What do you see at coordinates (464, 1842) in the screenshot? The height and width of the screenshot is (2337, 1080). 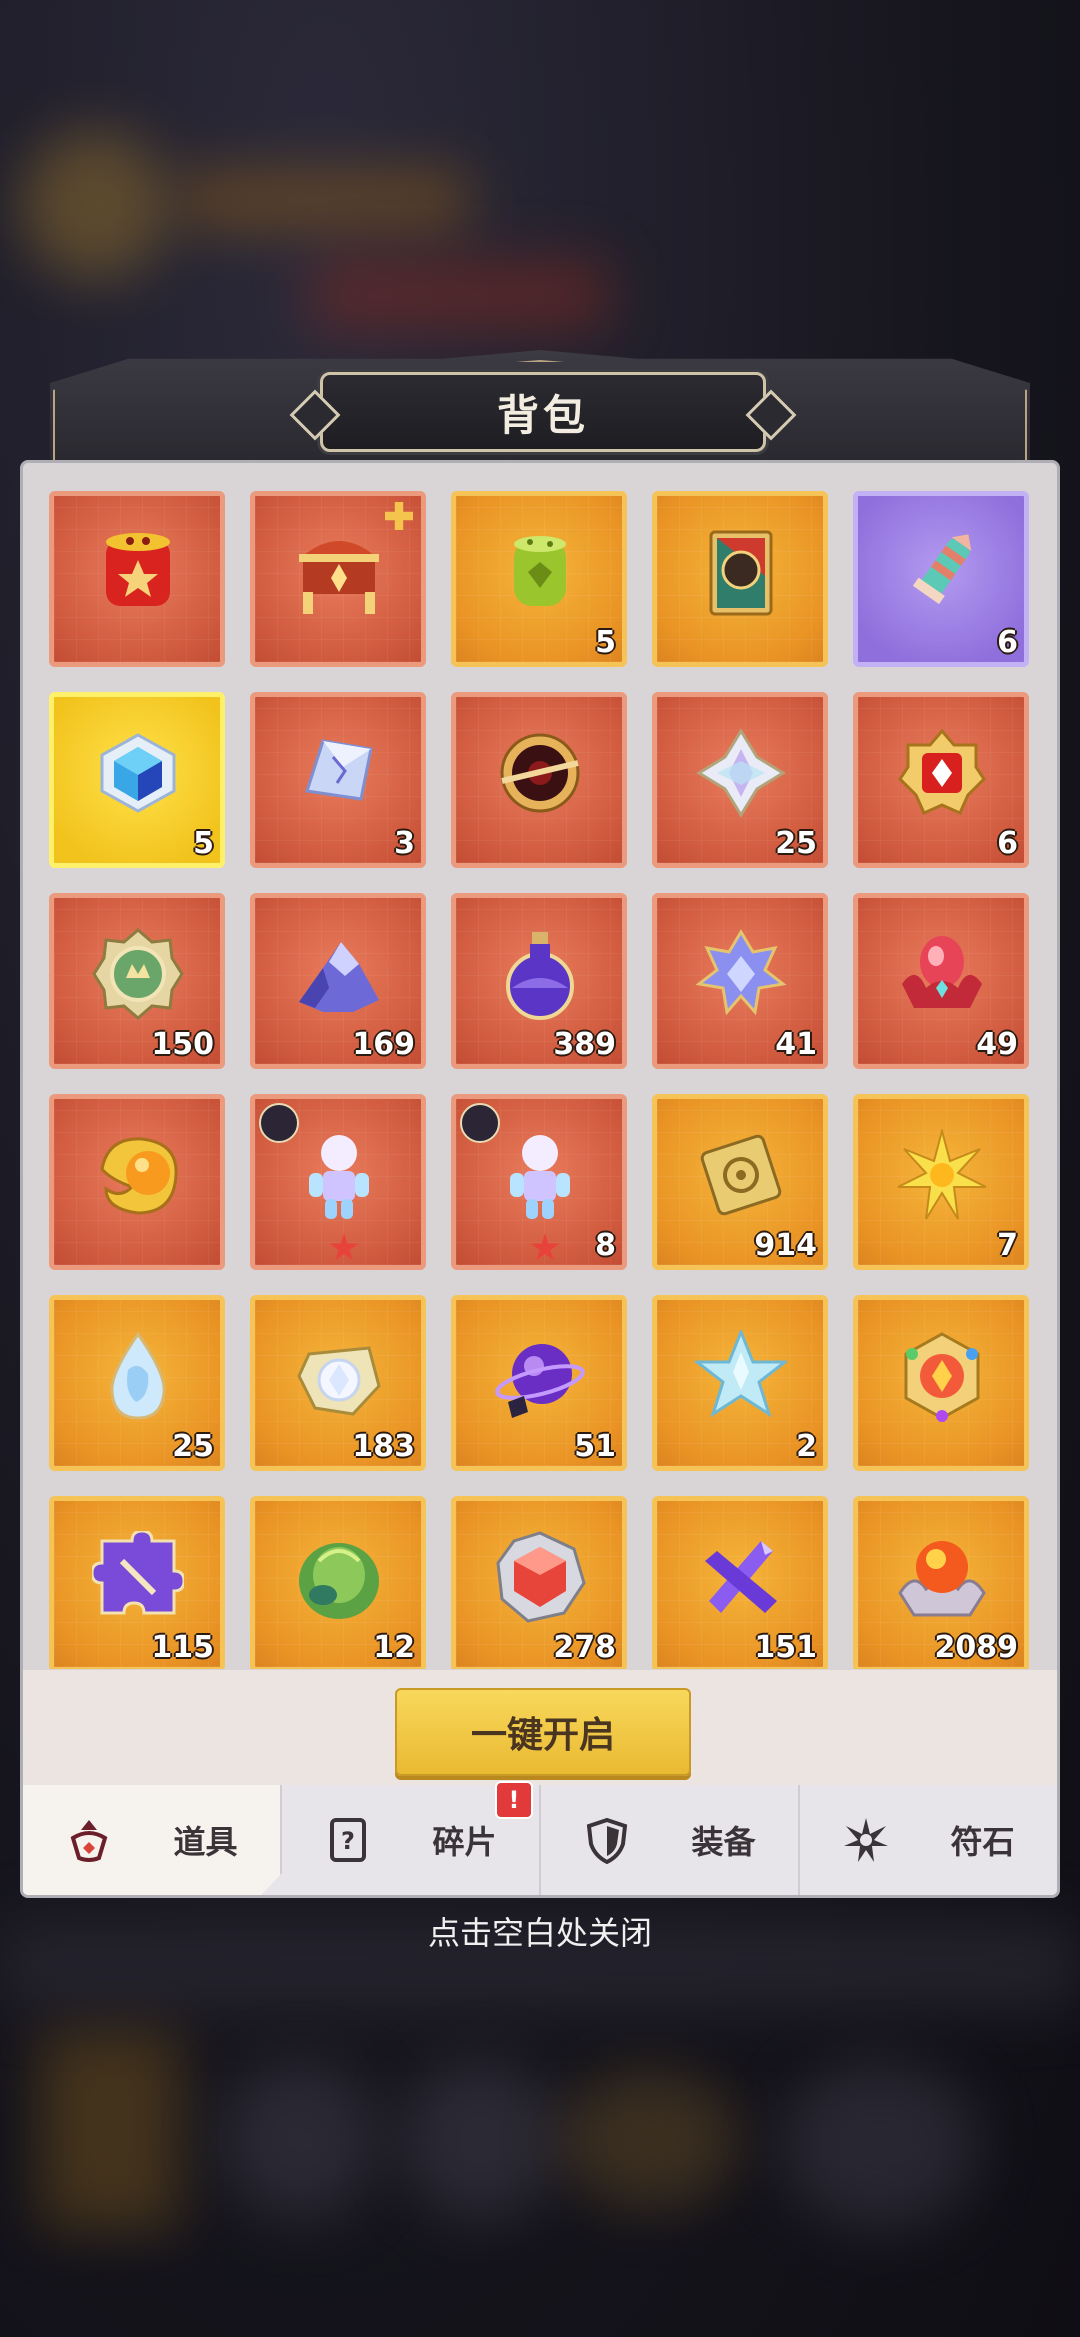 I see `tab-label: 碎片` at bounding box center [464, 1842].